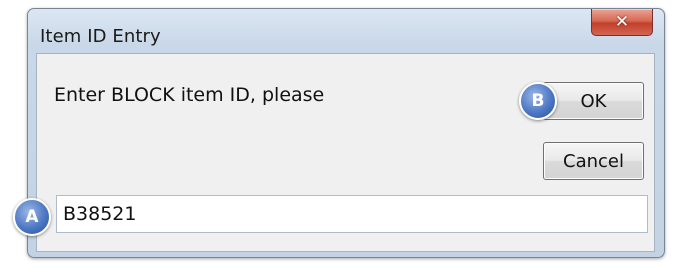 This screenshot has width=676, height=269. Describe the element at coordinates (538, 101) in the screenshot. I see `callout-b-marker: B` at that location.